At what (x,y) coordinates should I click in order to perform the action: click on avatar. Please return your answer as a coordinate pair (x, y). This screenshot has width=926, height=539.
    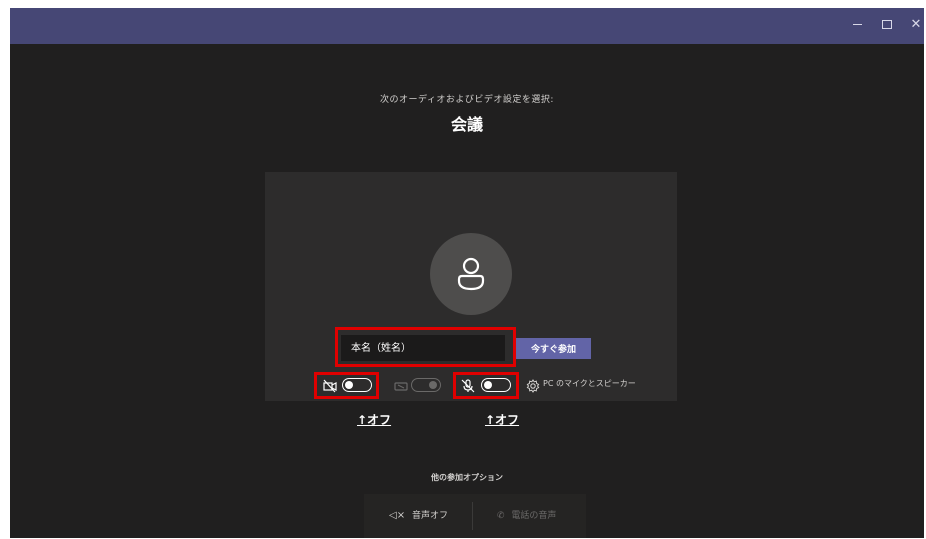
    Looking at the image, I should click on (471, 274).